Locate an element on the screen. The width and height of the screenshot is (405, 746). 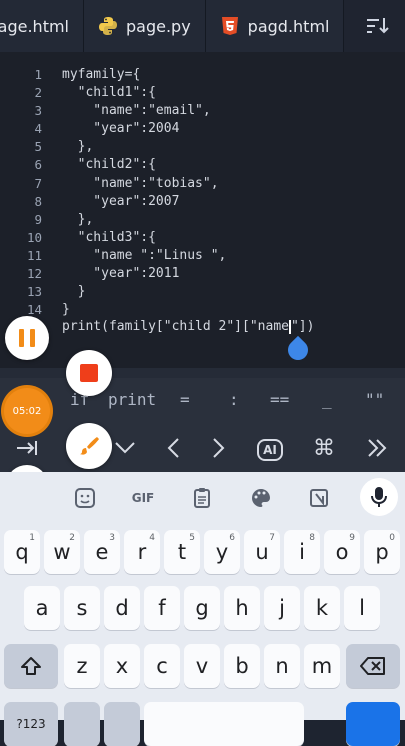
draw-brush-button is located at coordinates (89, 446).